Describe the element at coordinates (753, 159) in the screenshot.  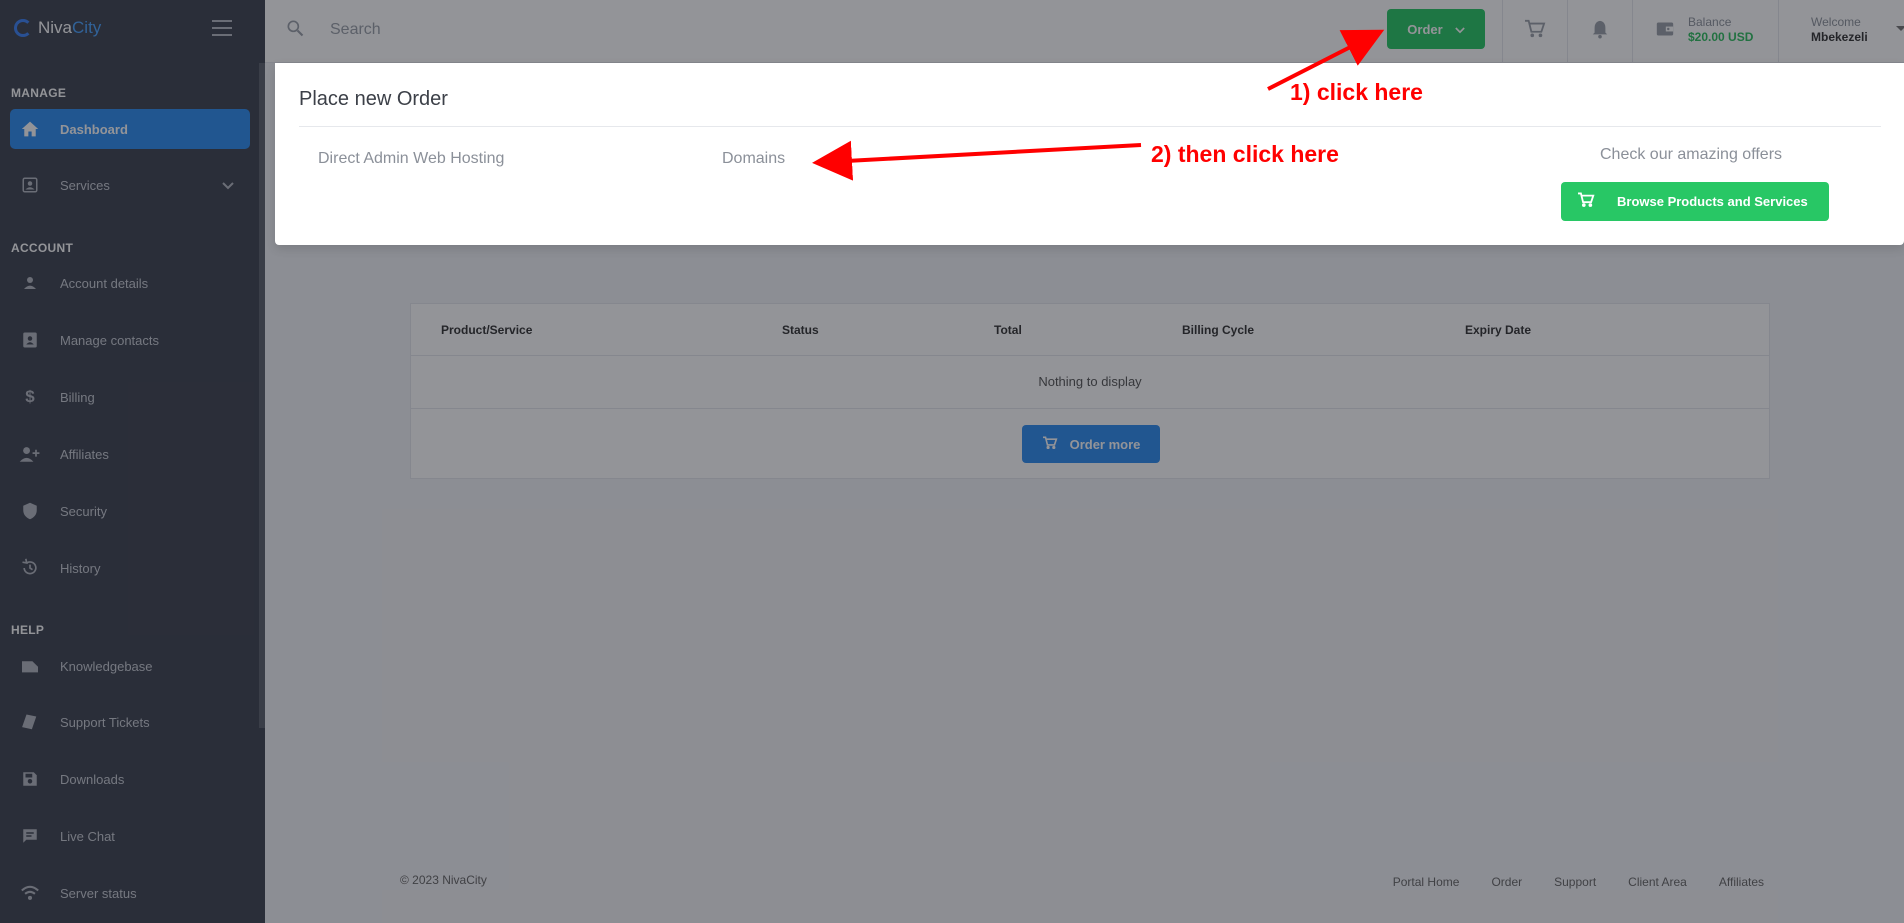
I see `link-domains: Domains` at that location.